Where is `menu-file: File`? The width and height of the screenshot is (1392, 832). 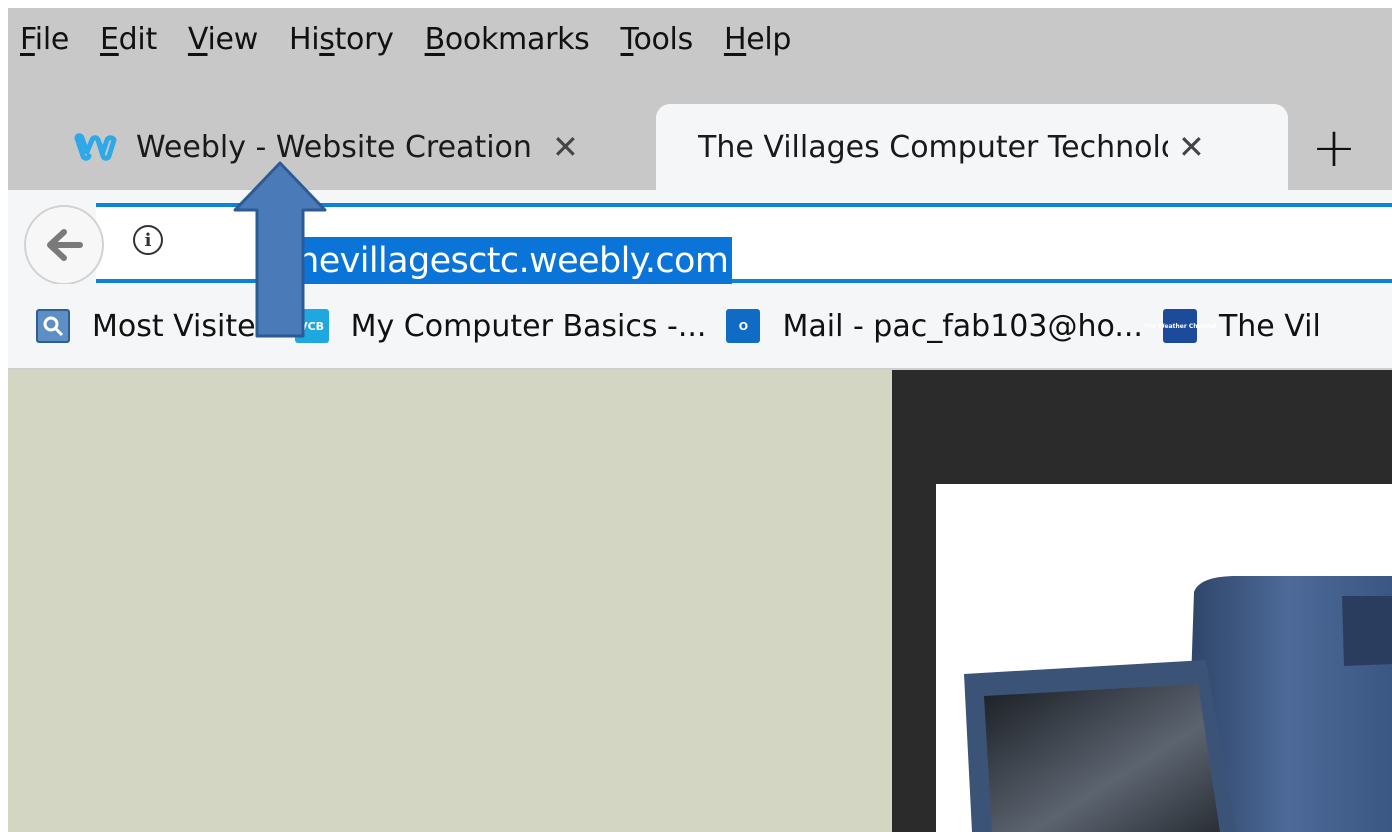 menu-file: File is located at coordinates (44, 39).